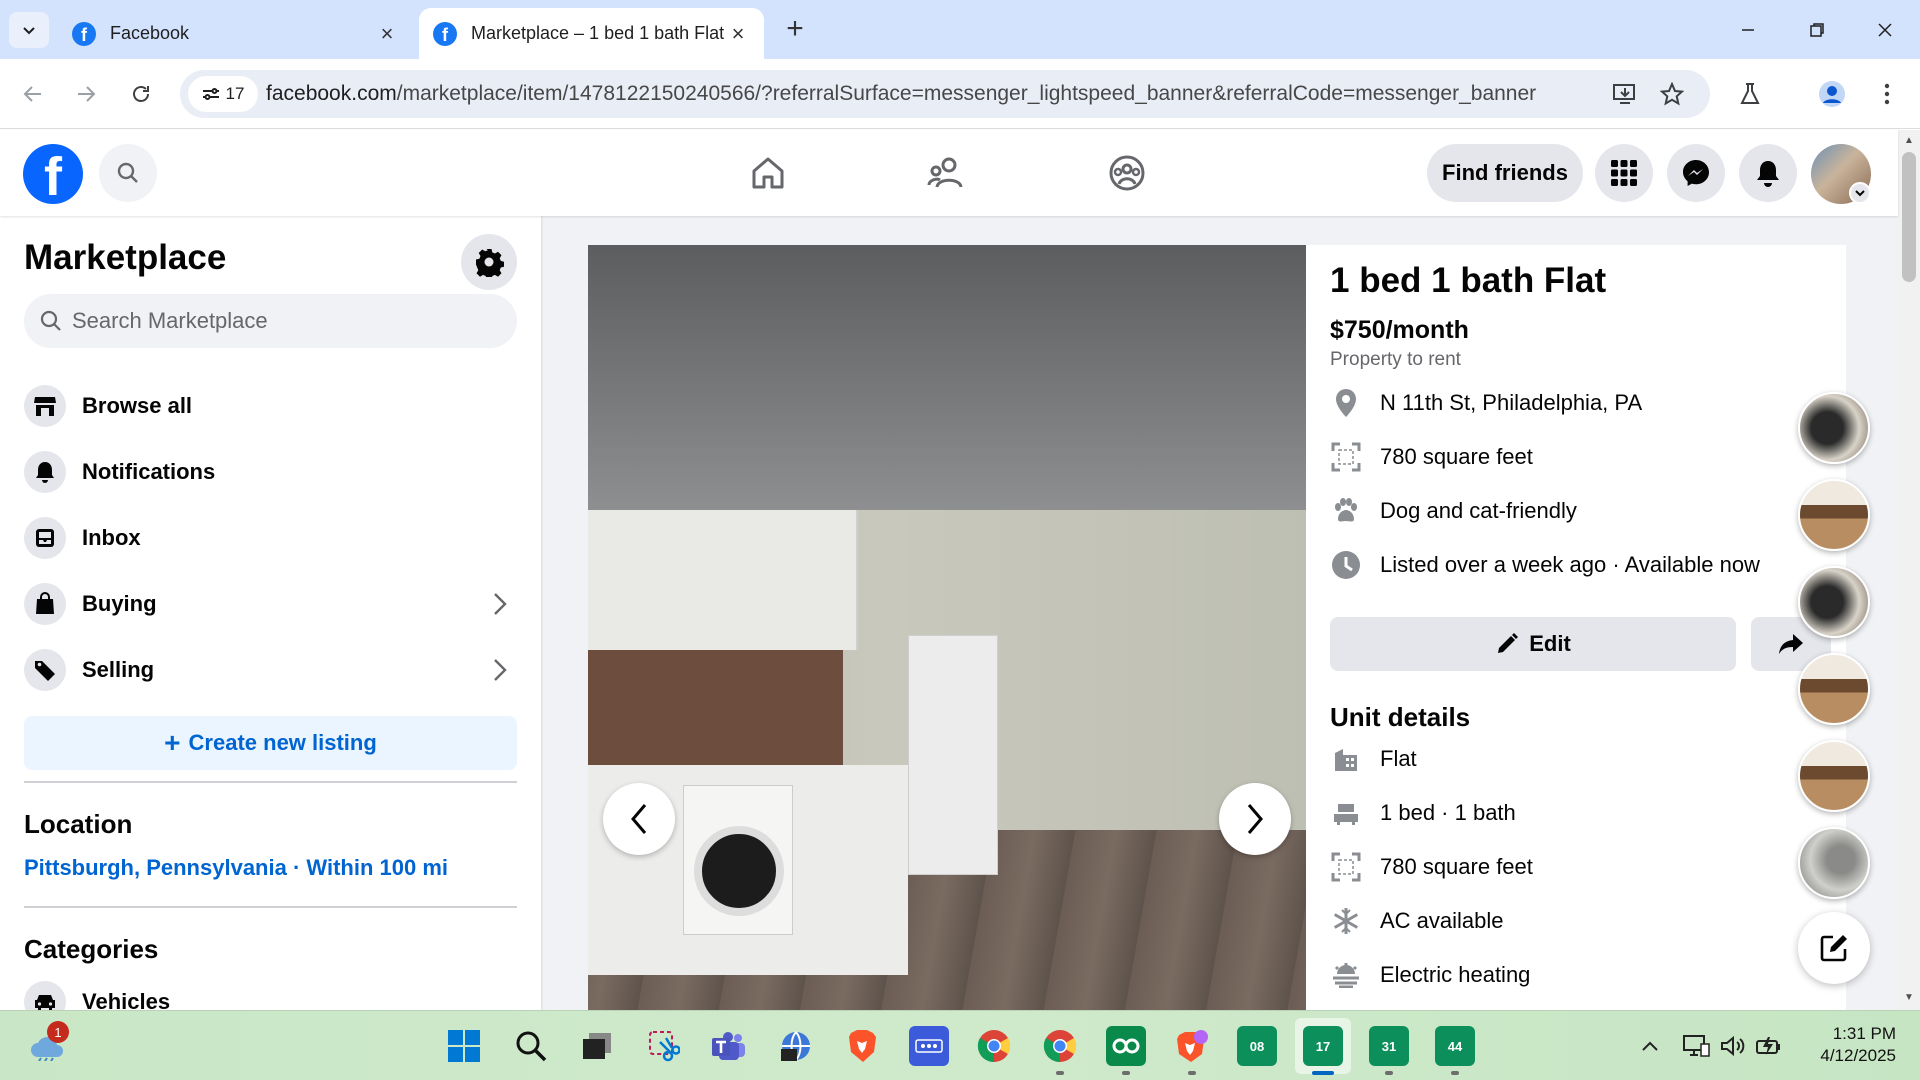  What do you see at coordinates (929, 1046) in the screenshot?
I see `abc-proxy-app` at bounding box center [929, 1046].